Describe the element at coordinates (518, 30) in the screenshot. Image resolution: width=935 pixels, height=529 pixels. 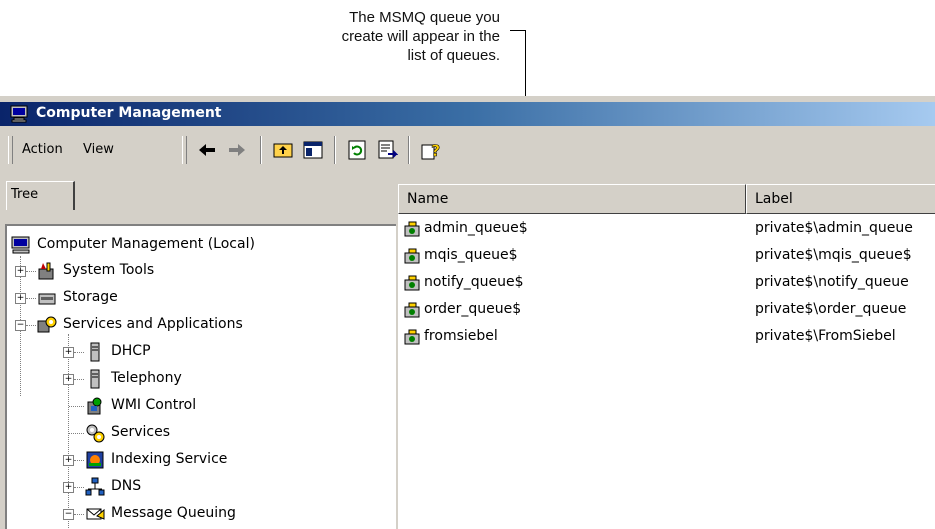
I see `callout-leader-horizontal` at that location.